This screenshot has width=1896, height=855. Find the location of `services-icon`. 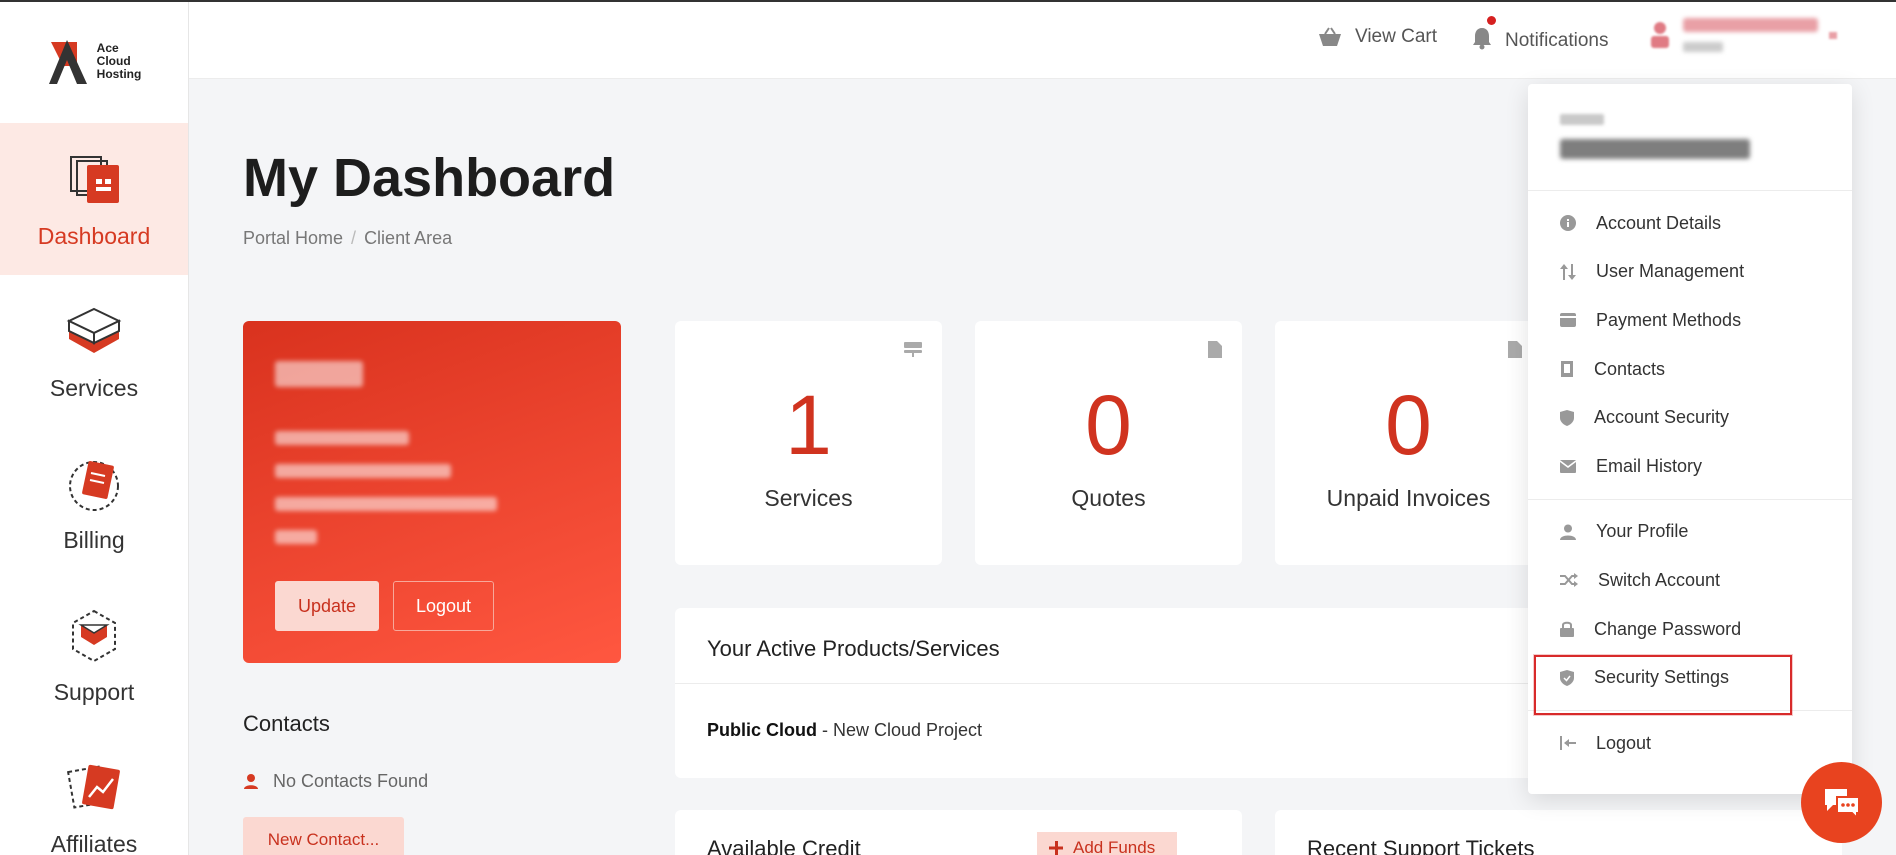

services-icon is located at coordinates (94, 330).